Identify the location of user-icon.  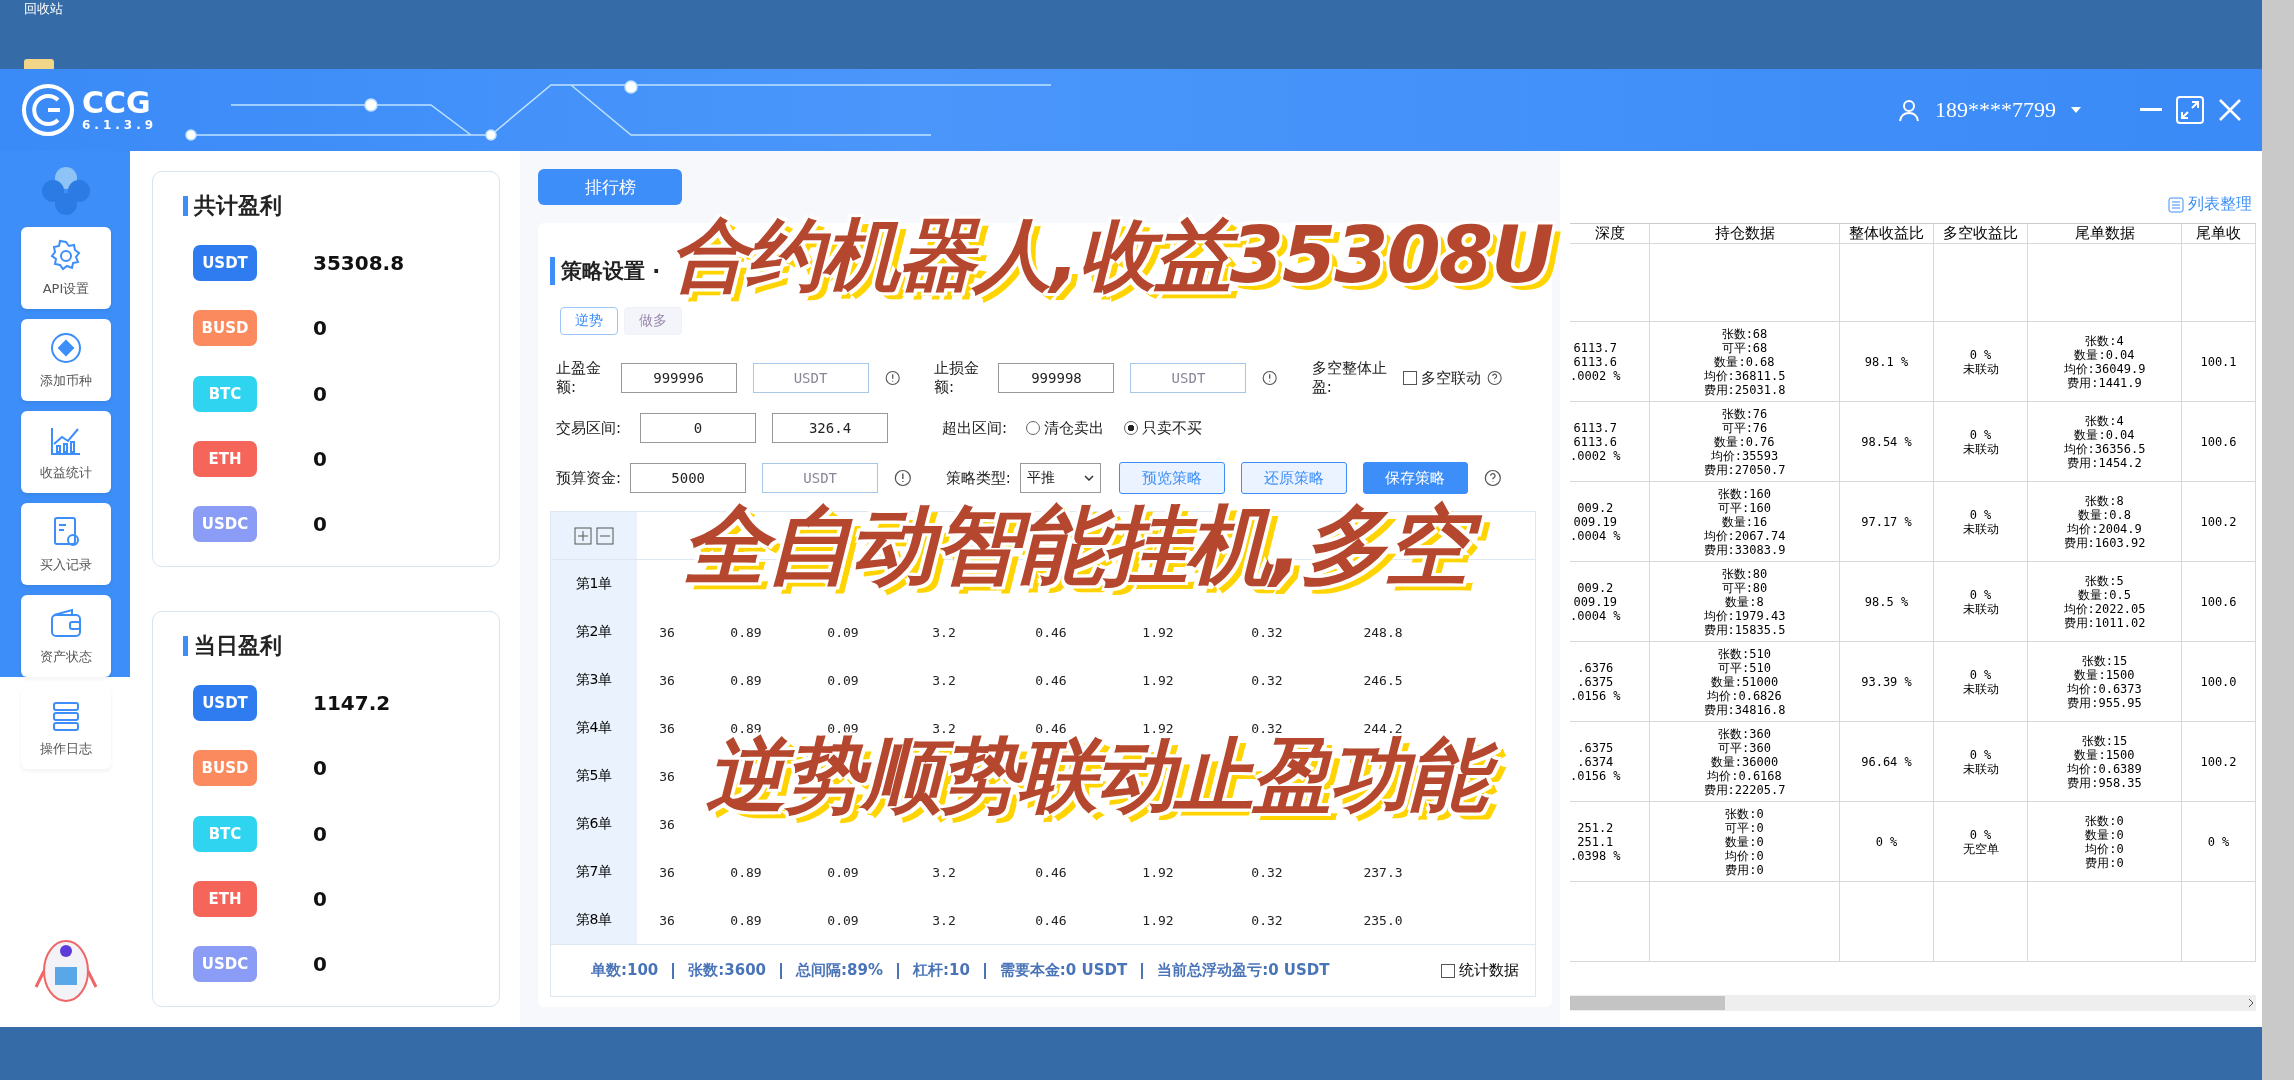
(1909, 110).